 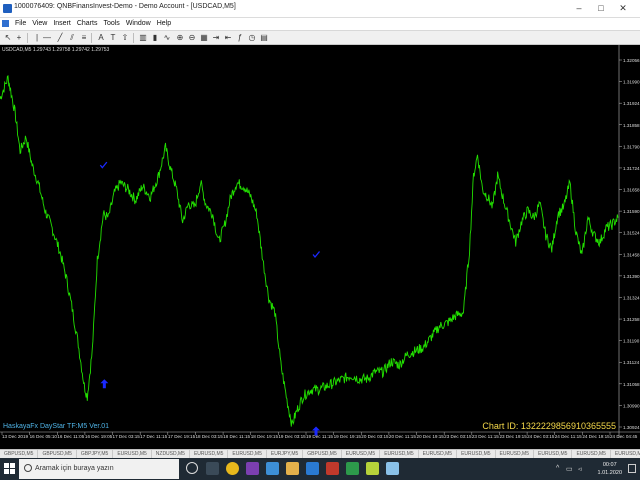 I want to click on y-tick-label: 1.31858, so click(x=631, y=125).